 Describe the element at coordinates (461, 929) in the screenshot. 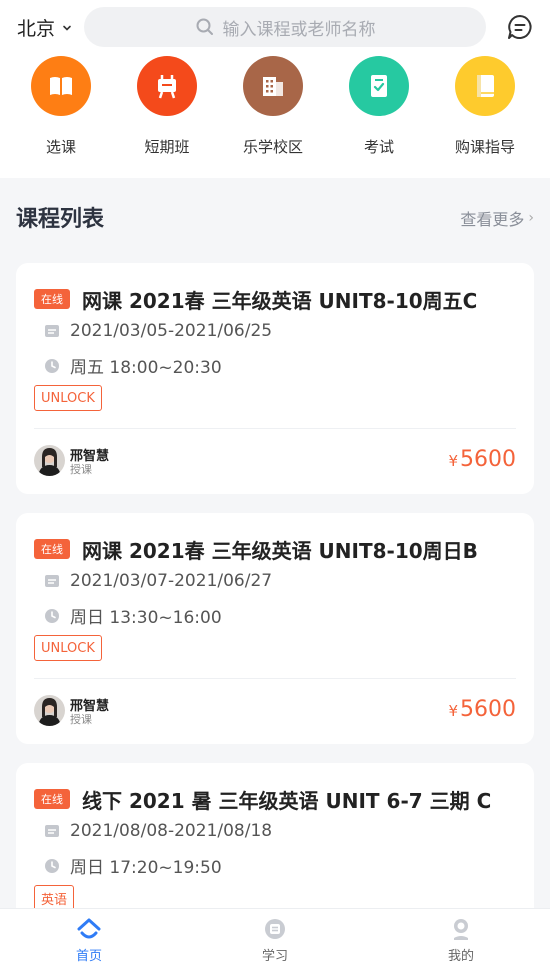

I see `profile-icon` at that location.